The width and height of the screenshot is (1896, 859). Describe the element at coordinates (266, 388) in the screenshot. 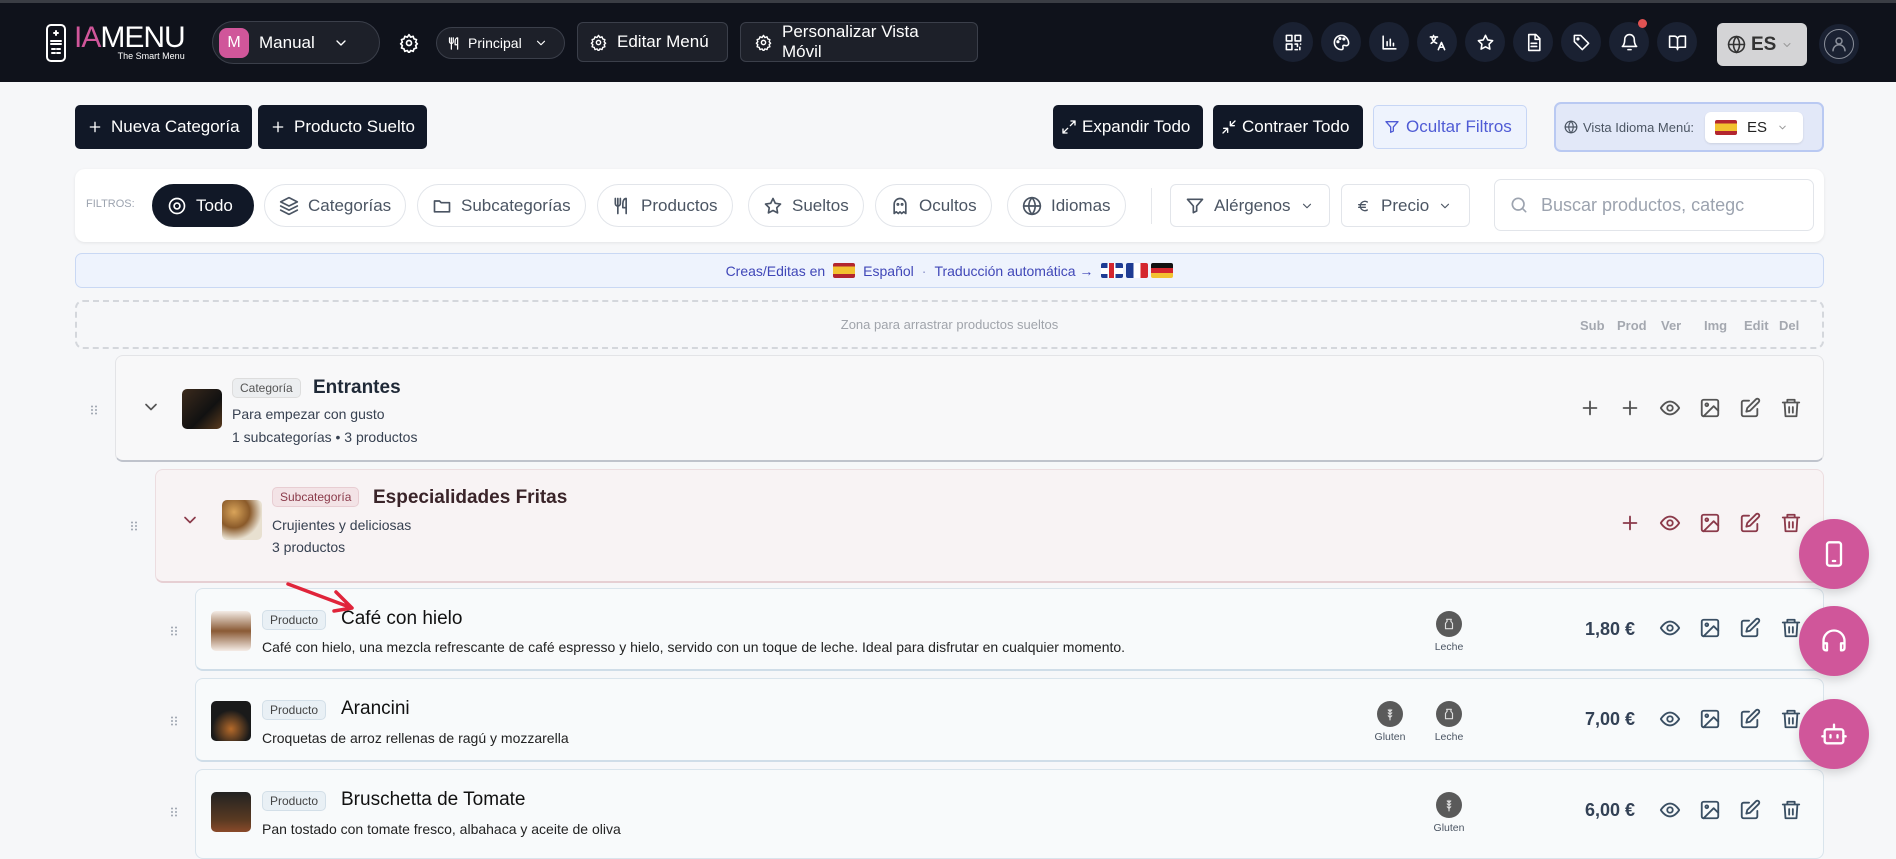

I see `category-badge: Categoría` at that location.